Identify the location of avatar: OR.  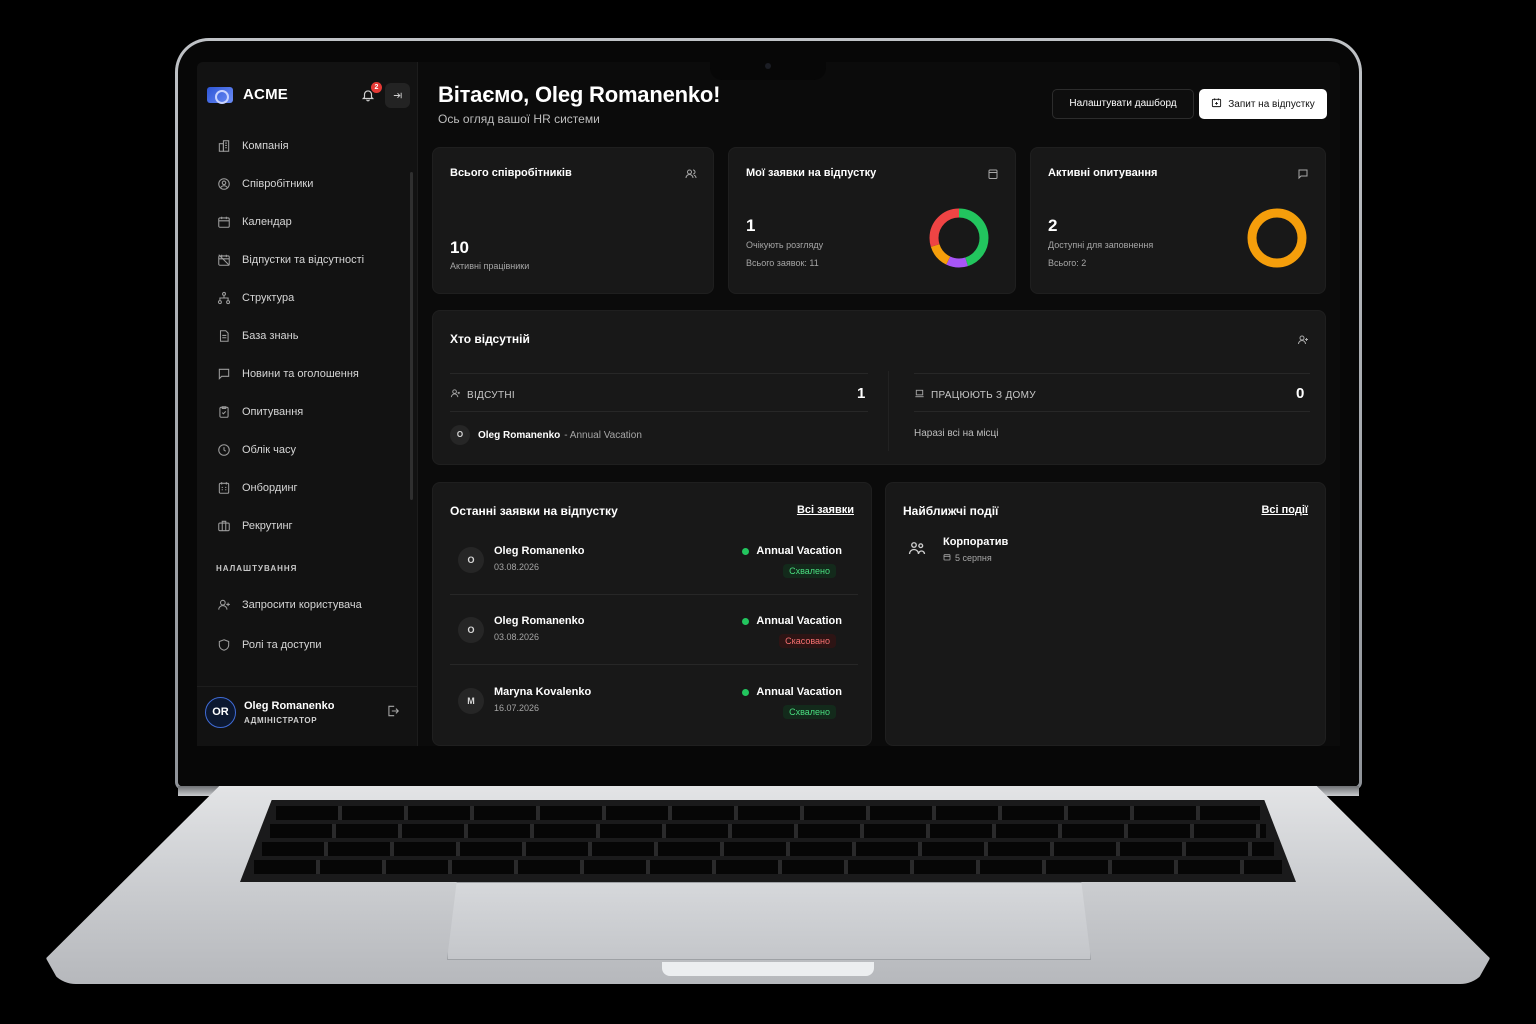
(220, 712).